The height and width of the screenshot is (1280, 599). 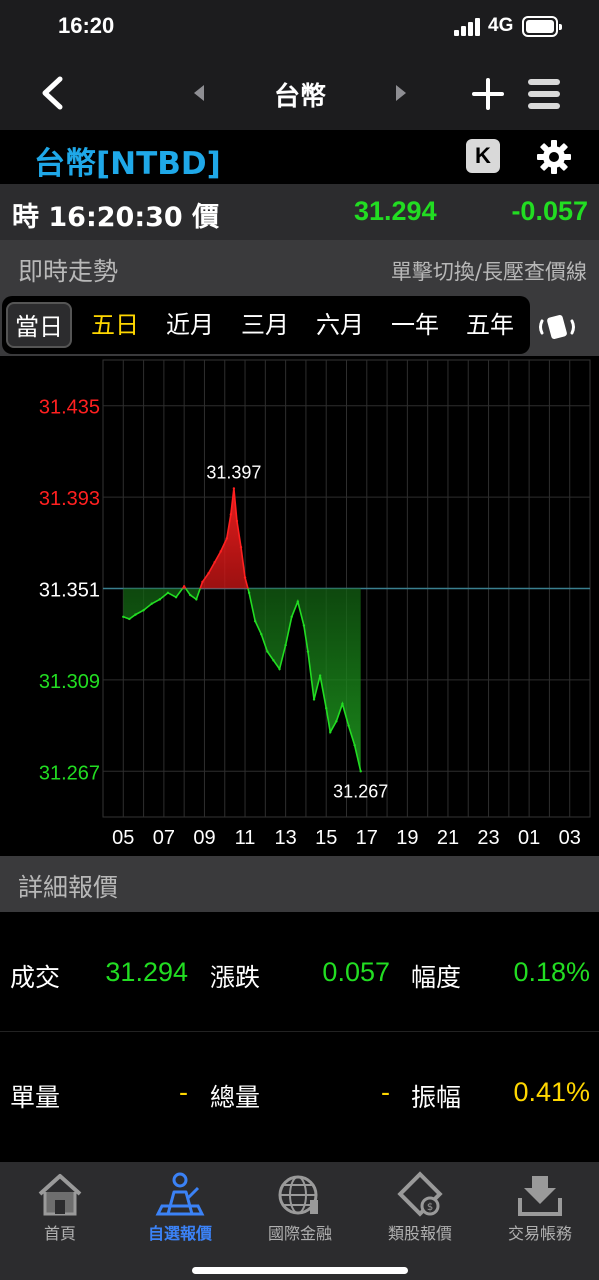 I want to click on total-volume-value: -, so click(x=385, y=1092).